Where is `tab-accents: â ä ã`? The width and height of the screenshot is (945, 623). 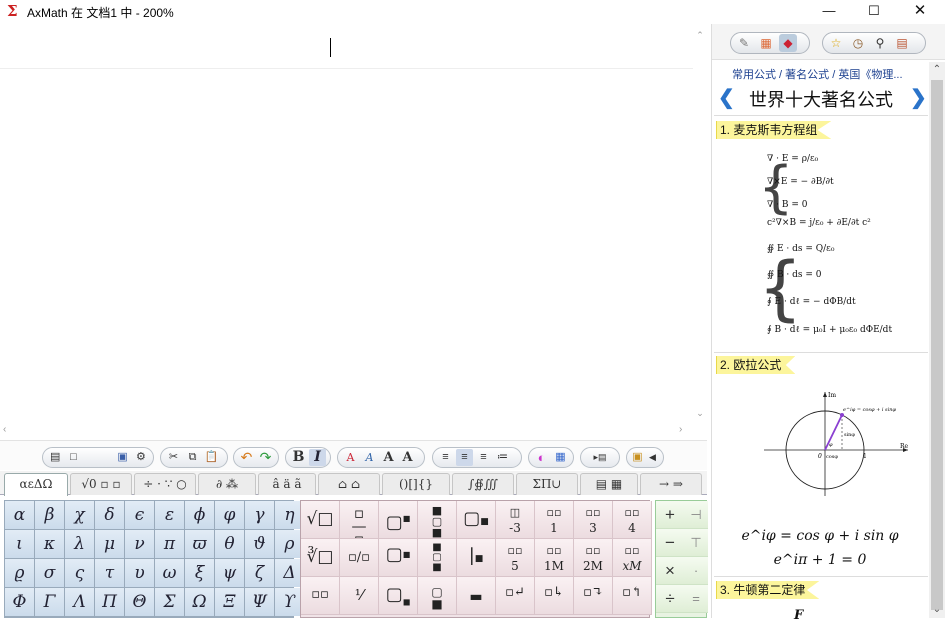
tab-accents: â ä ã is located at coordinates (287, 484).